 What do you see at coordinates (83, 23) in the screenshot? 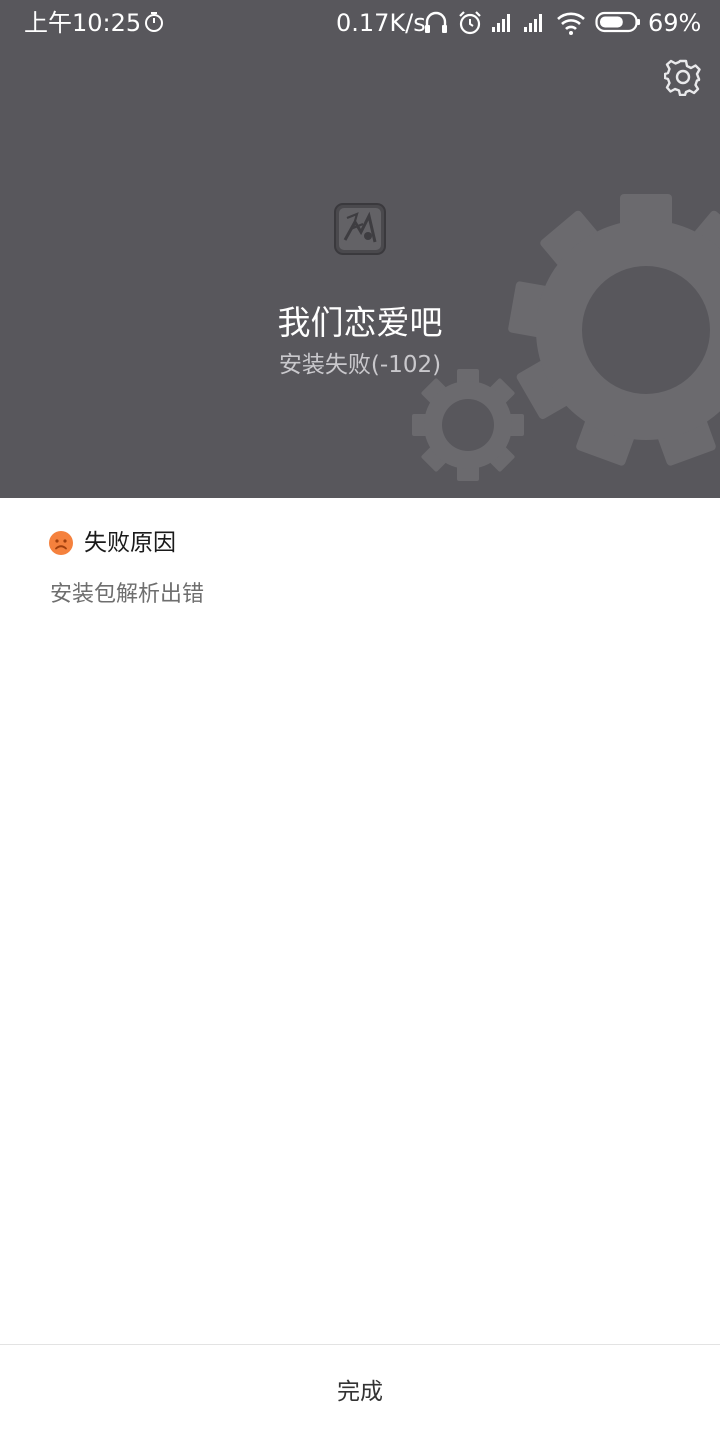
I see `status-time: 上午10:25` at bounding box center [83, 23].